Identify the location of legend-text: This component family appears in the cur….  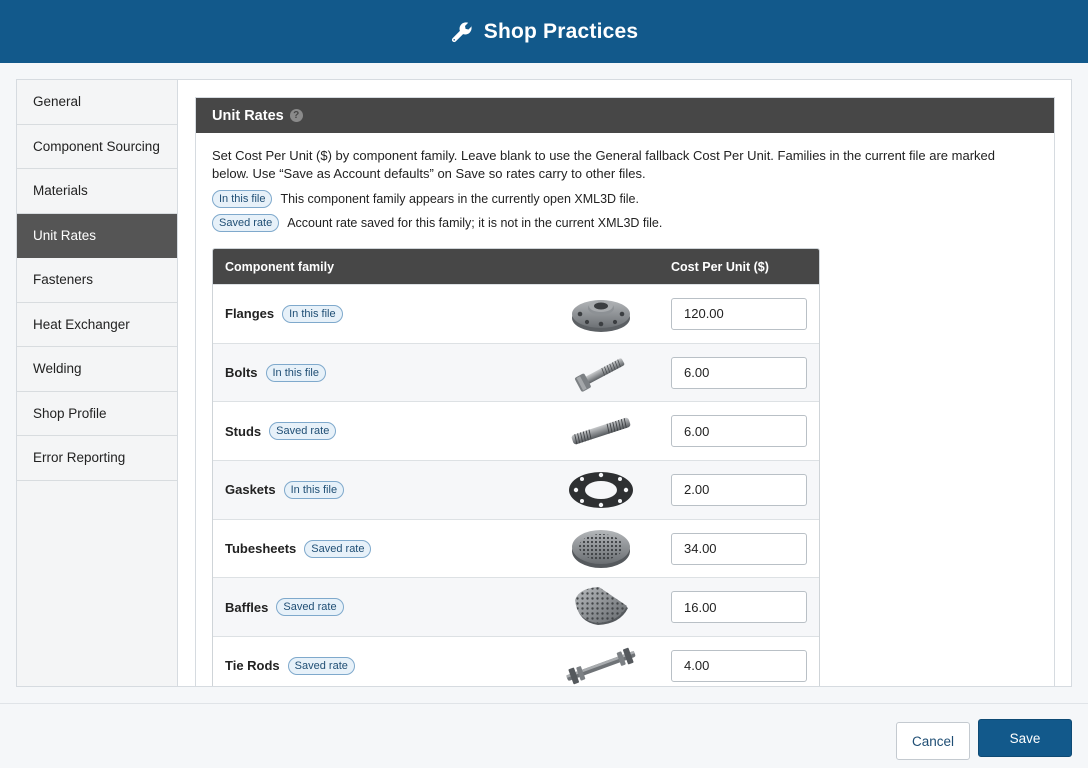
(459, 199).